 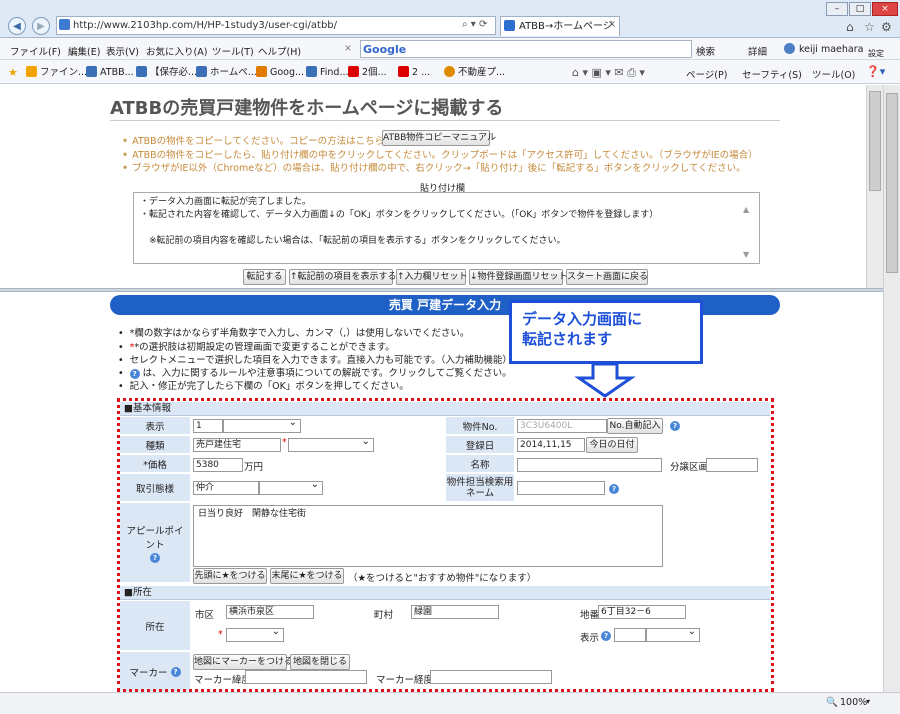 I want to click on toolbar-home-icon: ⌂ ▾ ▣ ▾ ✉ ⎙ ▾, so click(x=608, y=73).